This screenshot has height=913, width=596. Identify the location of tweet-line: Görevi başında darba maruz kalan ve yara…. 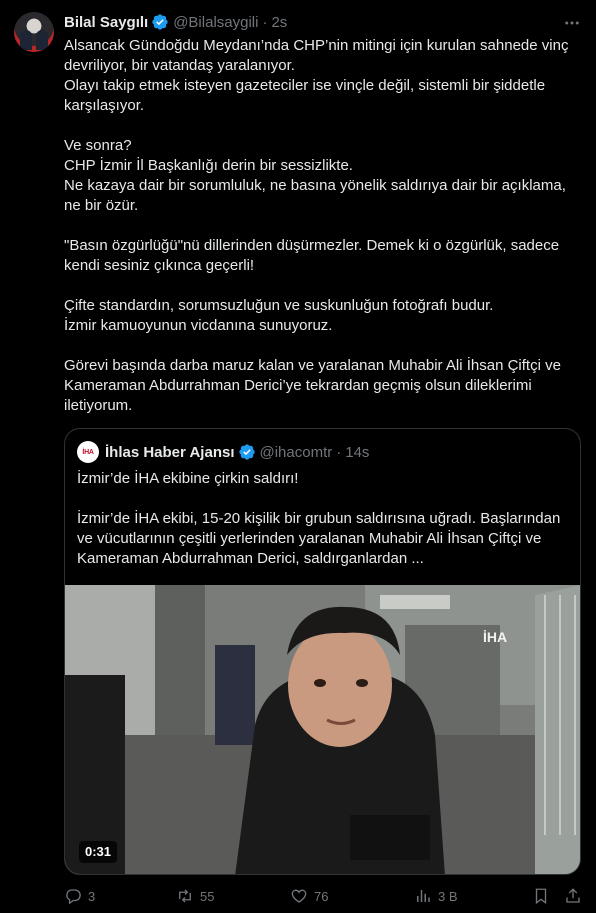
(312, 385).